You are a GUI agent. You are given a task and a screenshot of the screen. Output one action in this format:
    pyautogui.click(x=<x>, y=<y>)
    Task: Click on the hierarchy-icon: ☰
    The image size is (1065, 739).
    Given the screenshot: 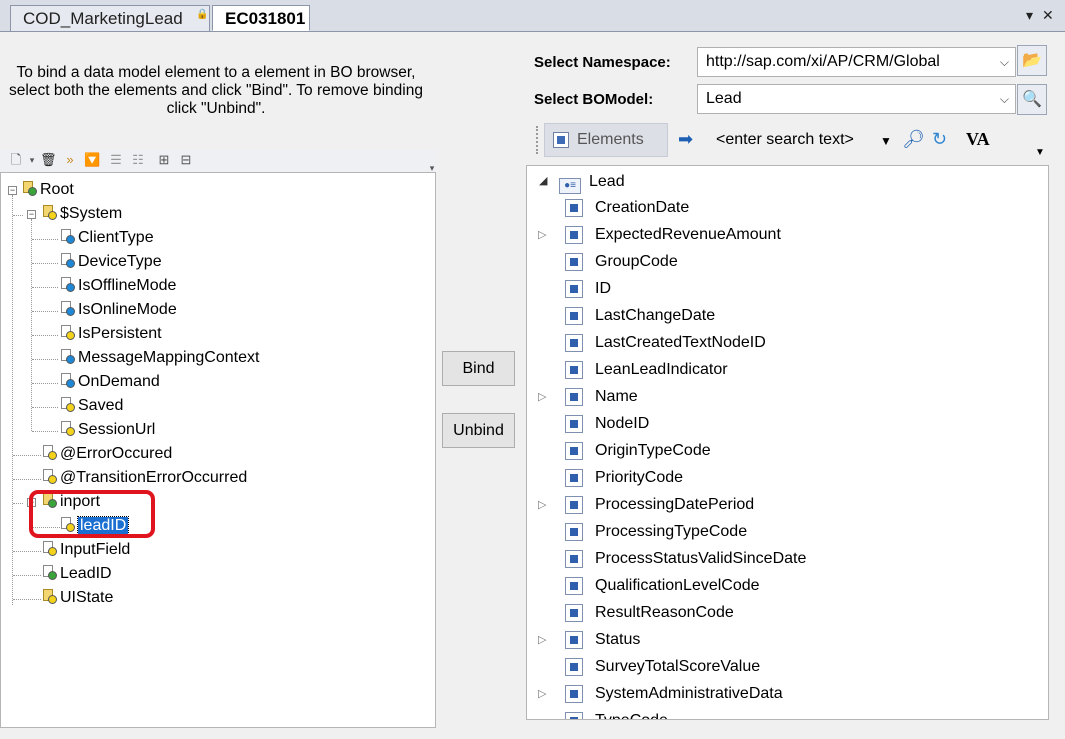 What is the action you would take?
    pyautogui.click(x=116, y=160)
    